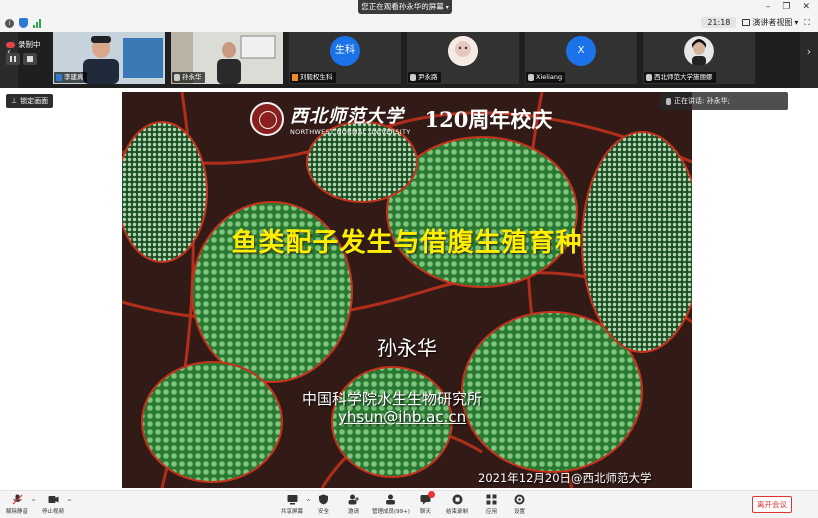 The image size is (818, 518). Describe the element at coordinates (391, 499) in the screenshot. I see `members-icon` at that location.